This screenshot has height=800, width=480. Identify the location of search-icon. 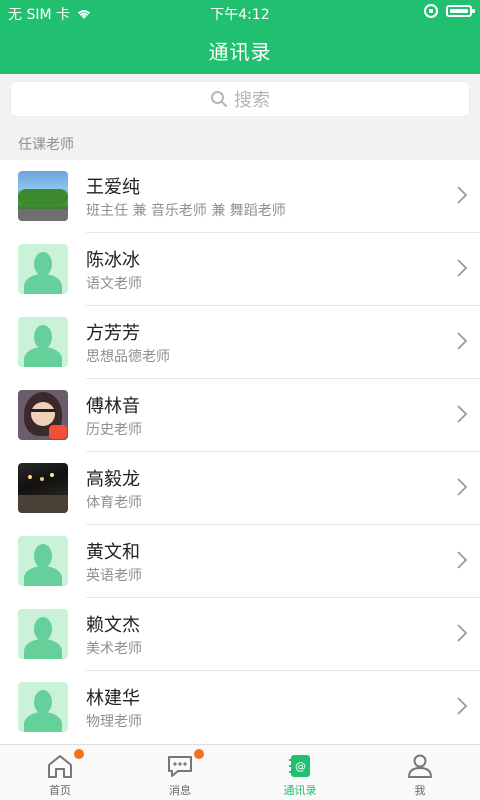
(219, 99).